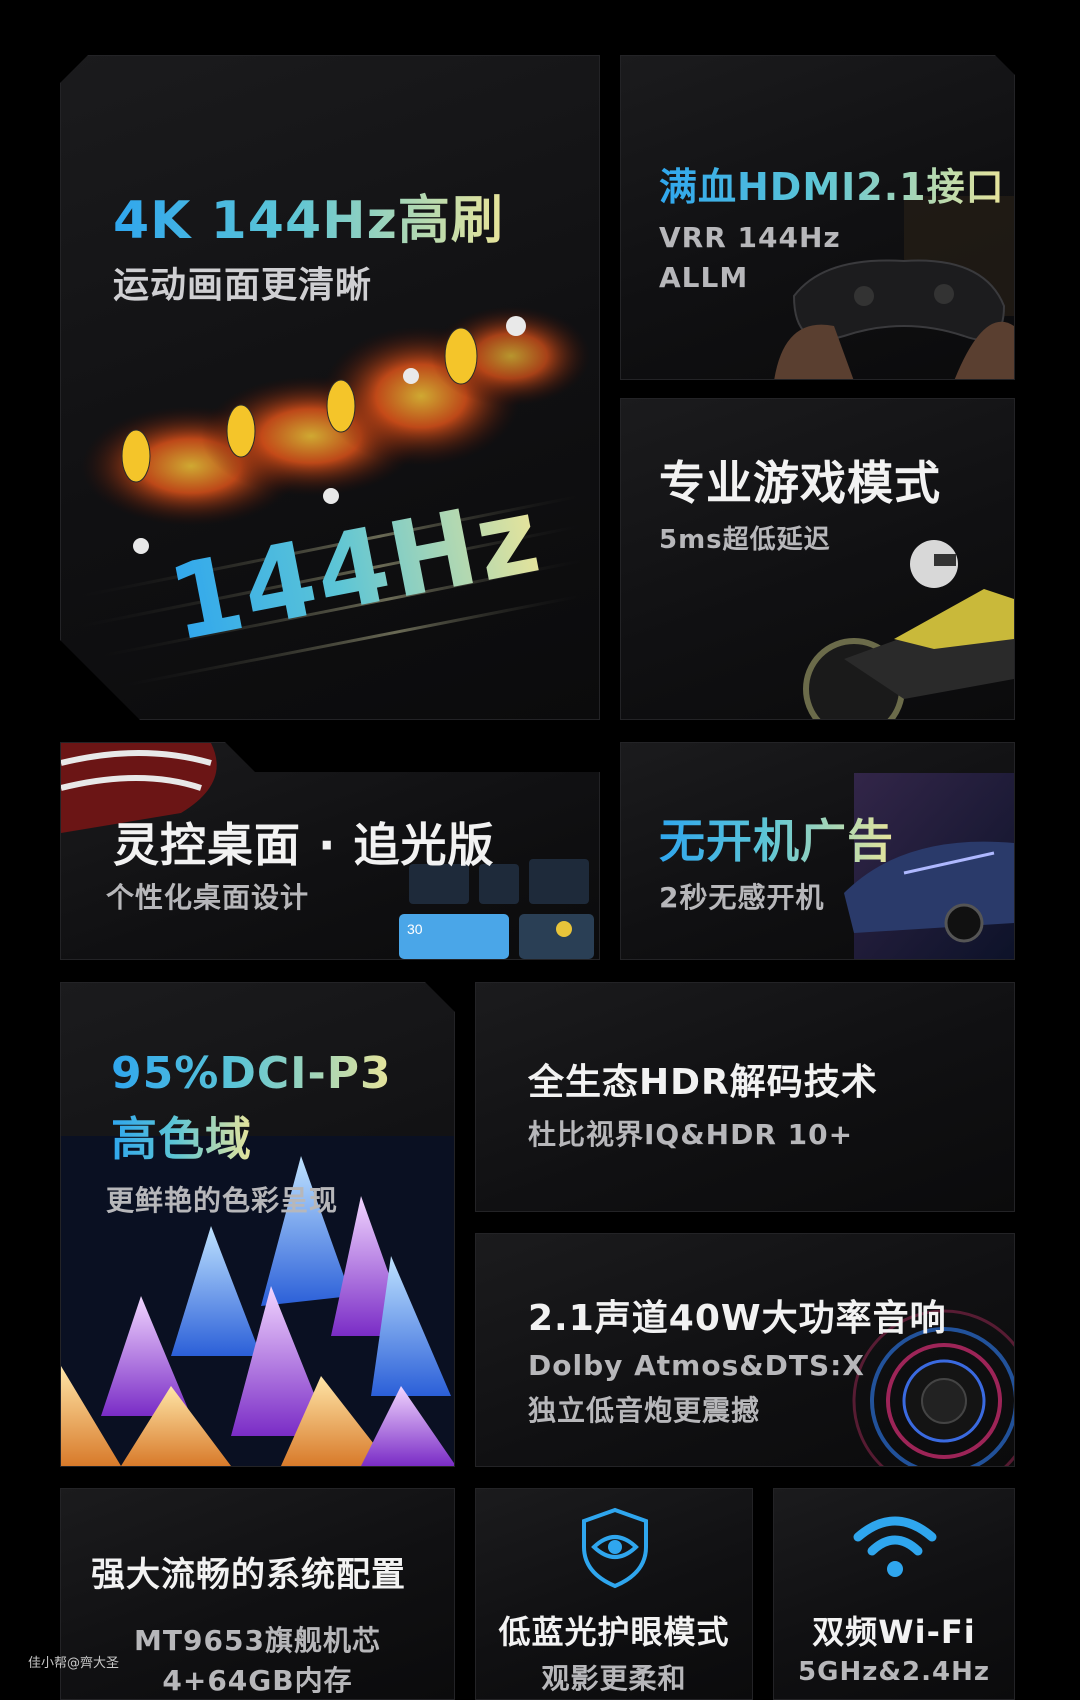 This screenshot has width=1080, height=1700. I want to click on desktop-subtitle: 个性化桌面设计, so click(208, 897).